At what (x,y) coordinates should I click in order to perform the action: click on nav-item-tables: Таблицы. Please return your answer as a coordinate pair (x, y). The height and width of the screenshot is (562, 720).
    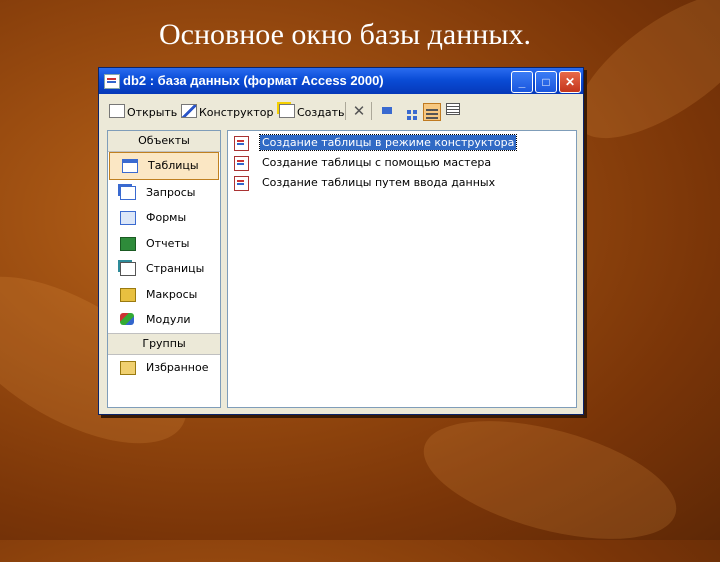
    Looking at the image, I should click on (164, 166).